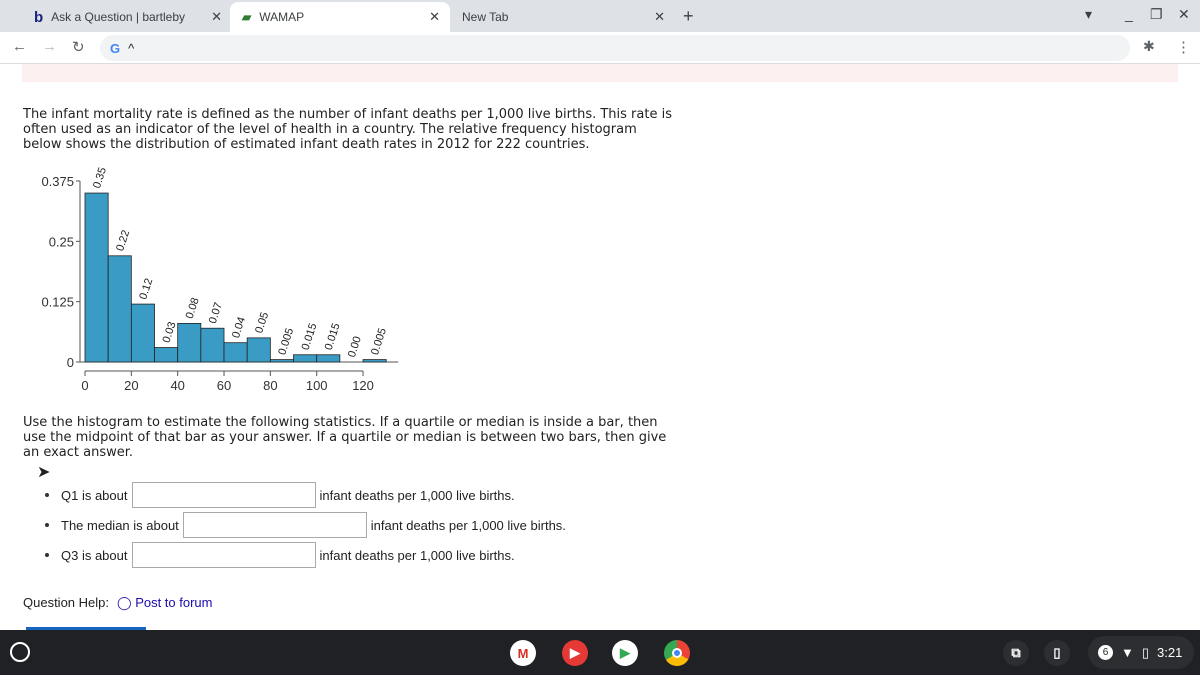  What do you see at coordinates (66, 602) in the screenshot?
I see `help-label: Question Help:` at bounding box center [66, 602].